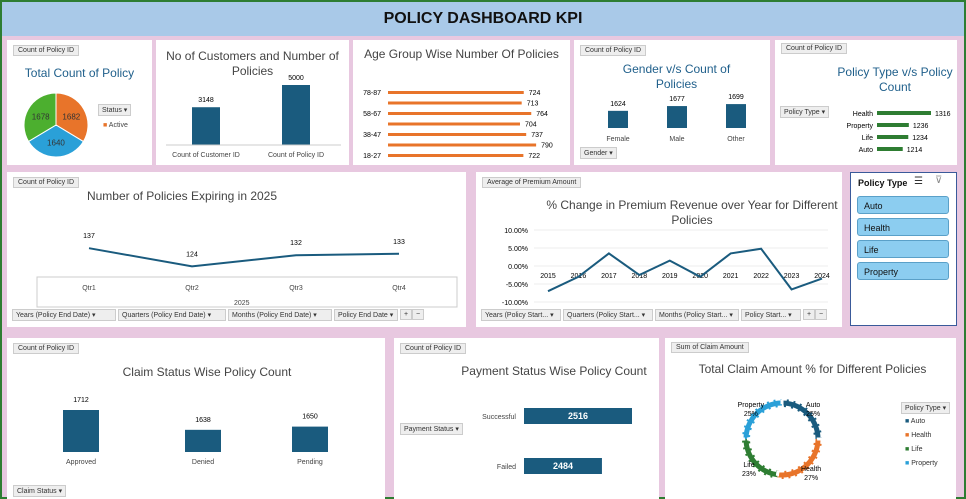 The width and height of the screenshot is (966, 499). Describe the element at coordinates (915, 150) in the screenshot. I see `bar-data-label: 1214` at that location.